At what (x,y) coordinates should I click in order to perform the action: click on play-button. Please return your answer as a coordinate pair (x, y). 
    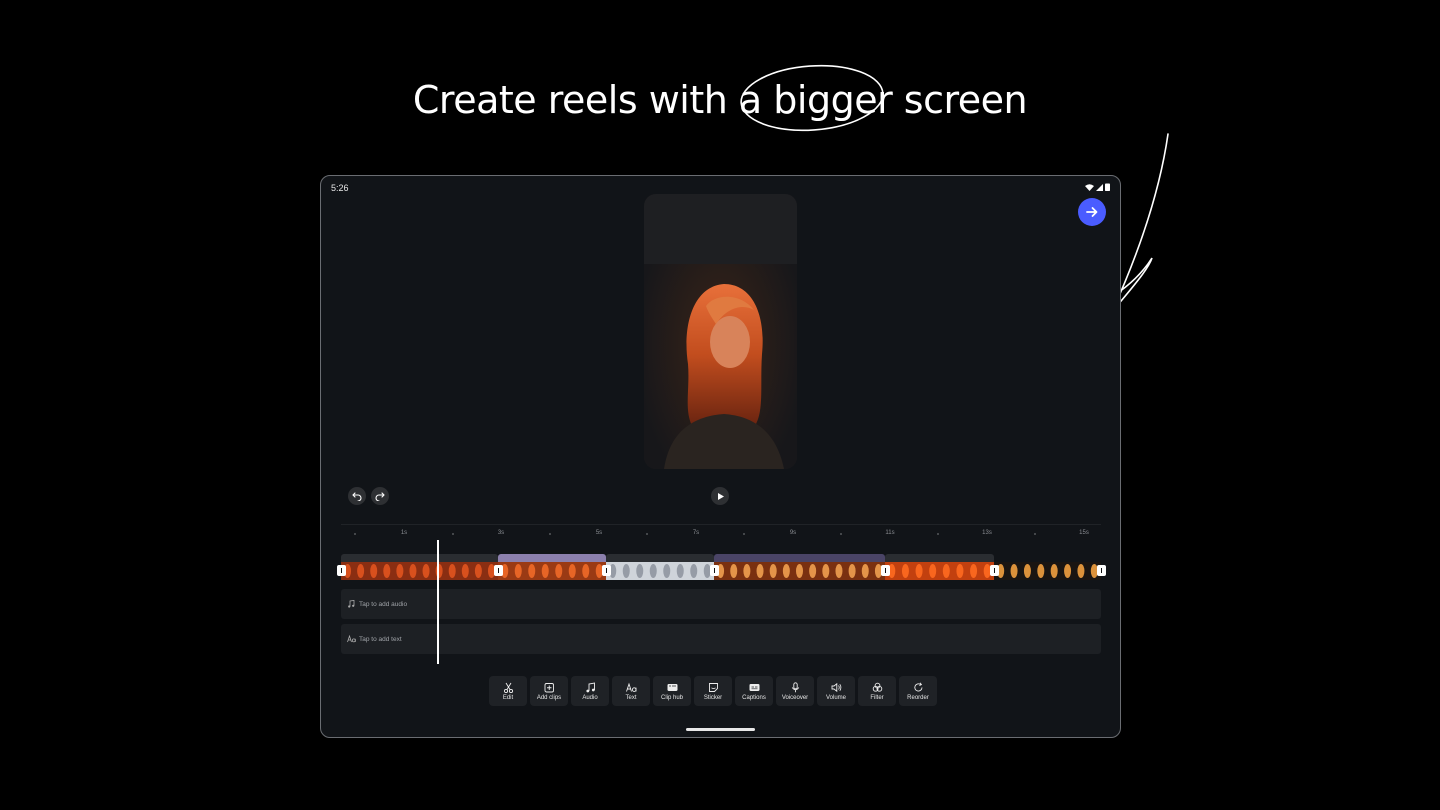
    Looking at the image, I should click on (720, 496).